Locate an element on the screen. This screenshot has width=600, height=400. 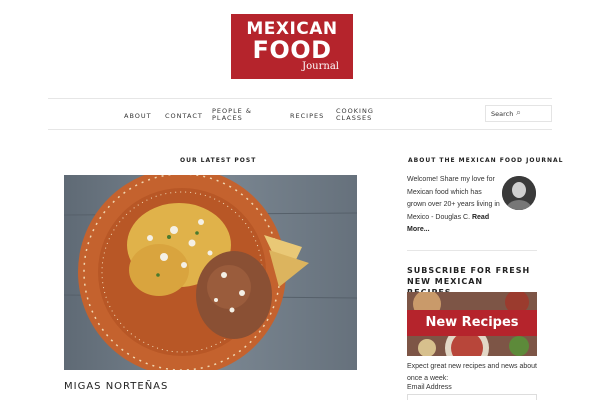
new-recipes-banner: New Recipes is located at coordinates (472, 324).